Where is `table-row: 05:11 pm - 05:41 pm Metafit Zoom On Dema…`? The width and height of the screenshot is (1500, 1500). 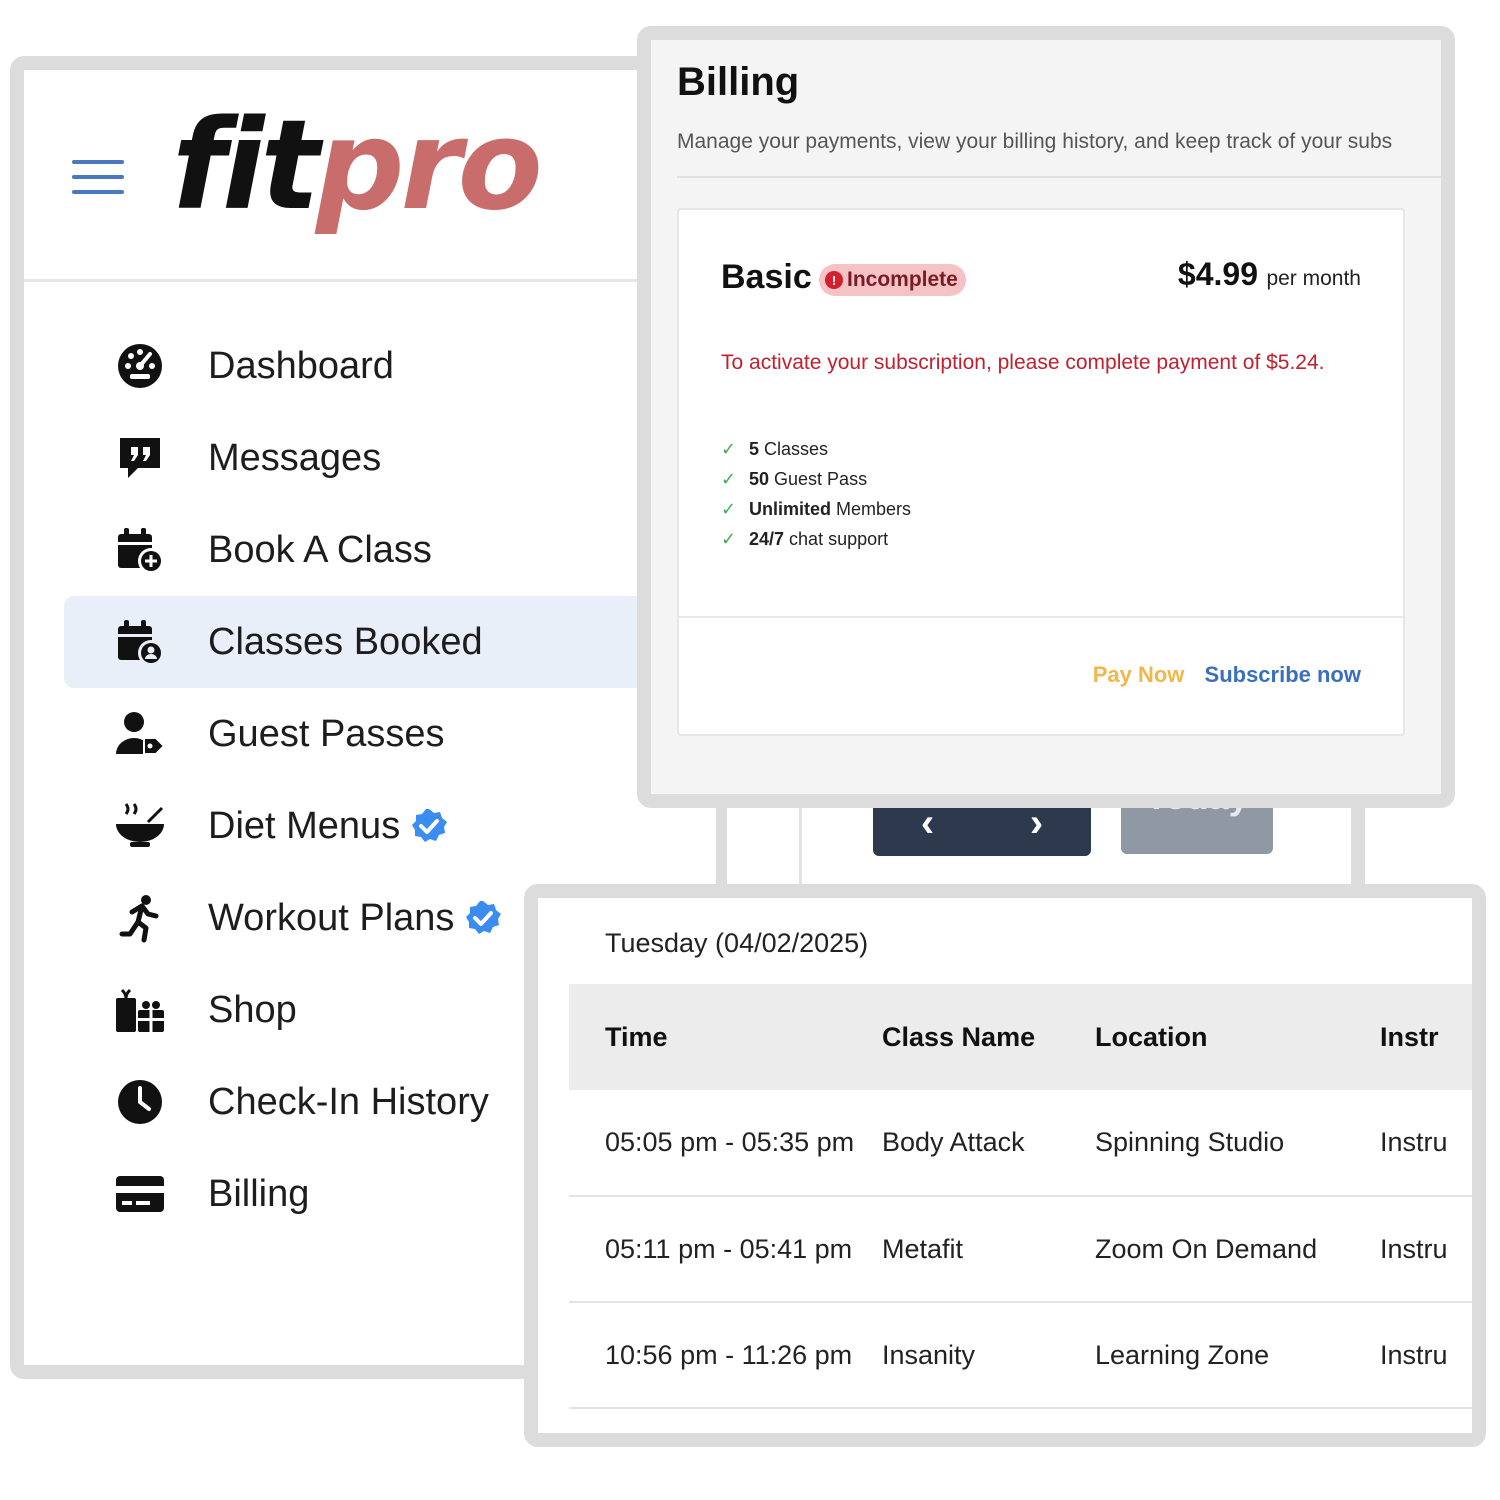
table-row: 05:11 pm - 05:41 pm Metafit Zoom On Dema… is located at coordinates (1020, 1249).